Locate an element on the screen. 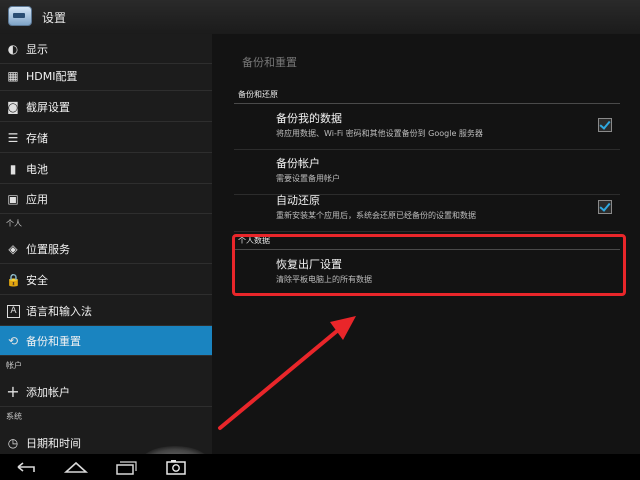  back-icon is located at coordinates (26, 467).